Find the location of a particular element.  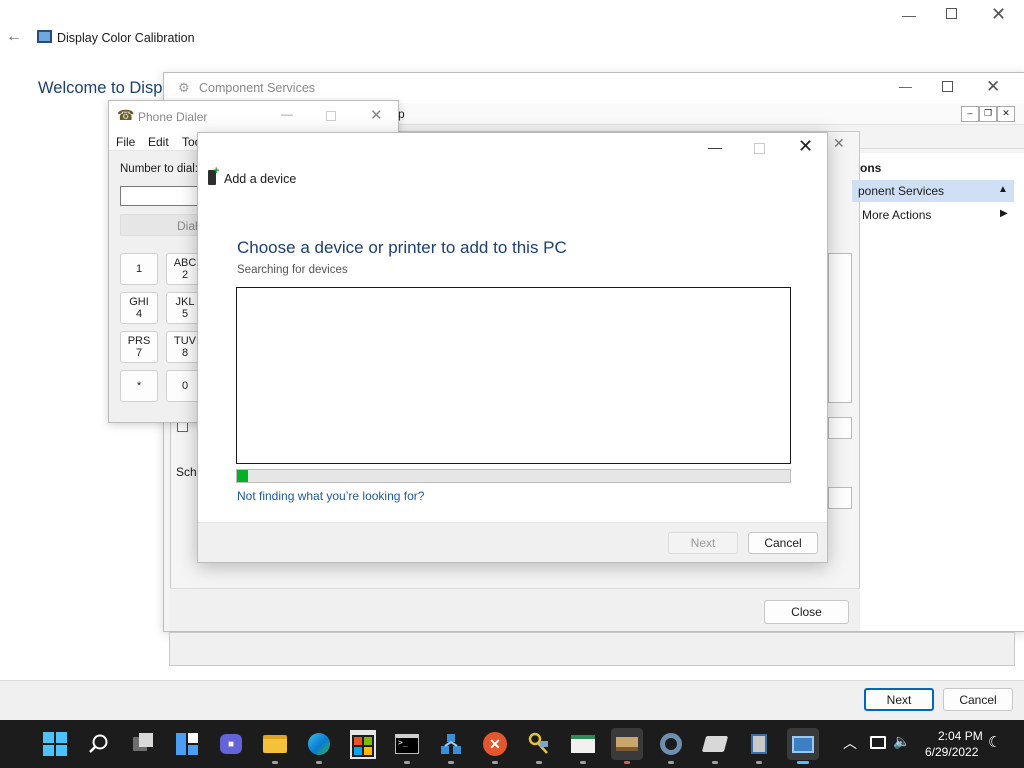

dialog-footer is located at coordinates (515, 609).